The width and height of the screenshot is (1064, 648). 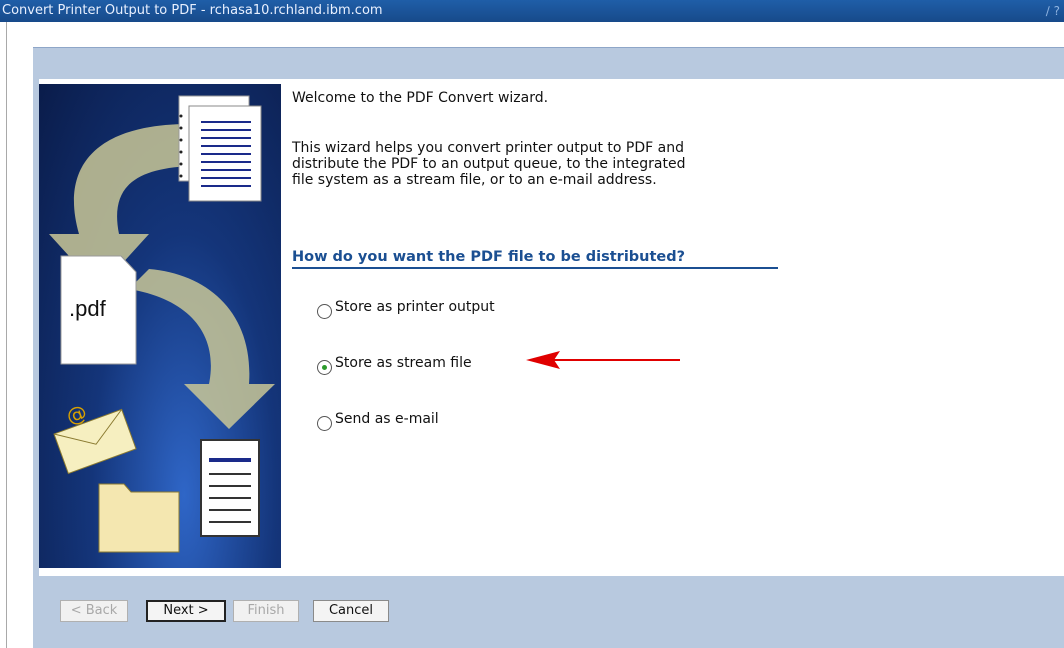 What do you see at coordinates (415, 307) in the screenshot?
I see `option-label: Store as printer output` at bounding box center [415, 307].